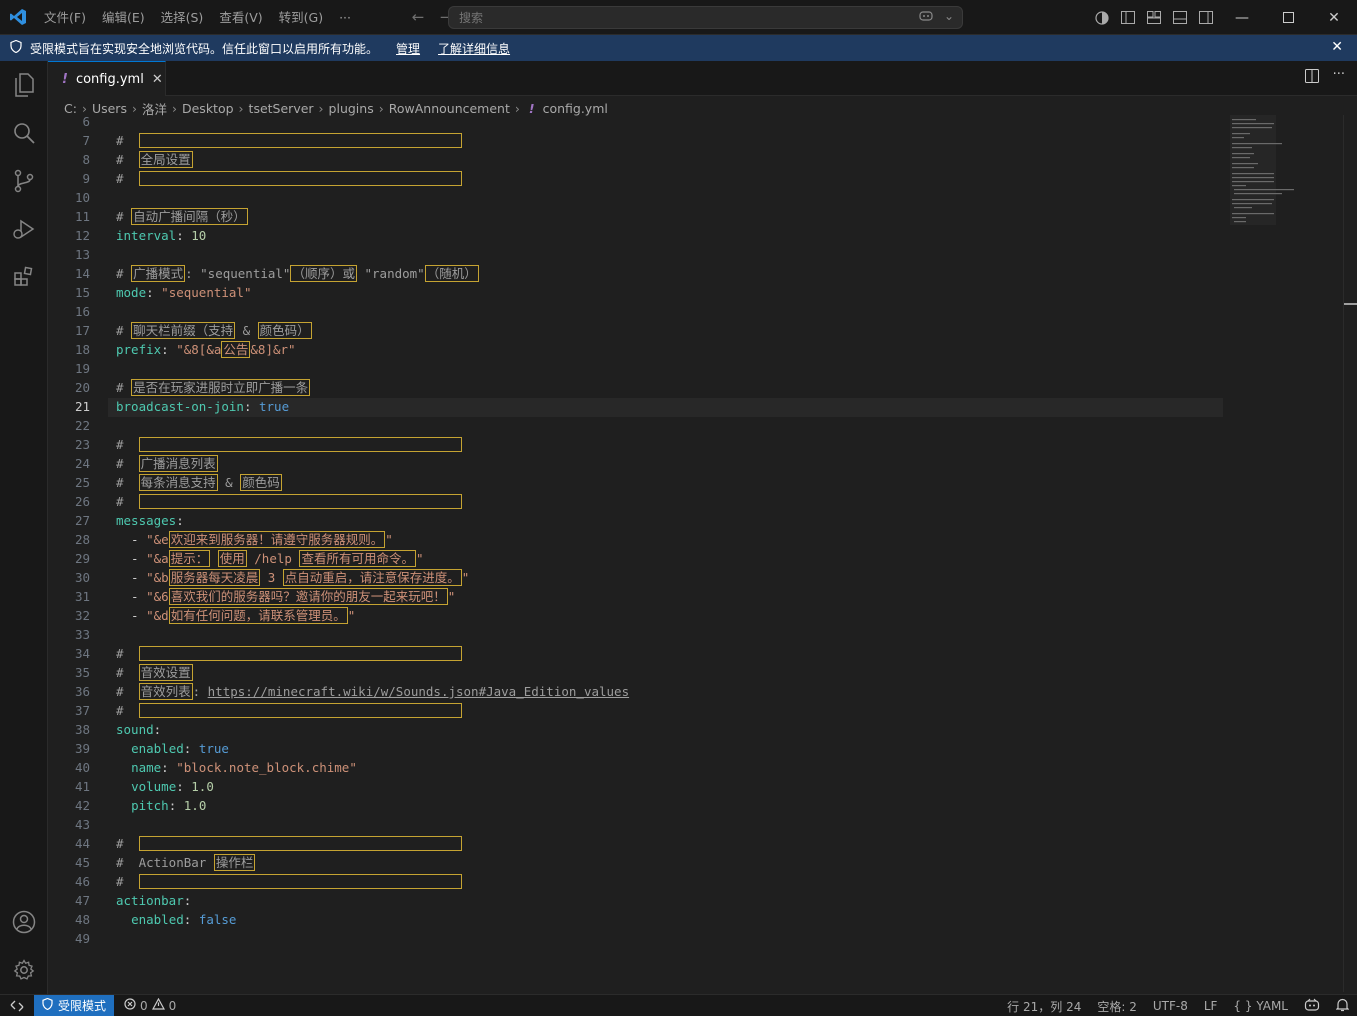 Image resolution: width=1357 pixels, height=1016 pixels. What do you see at coordinates (82, 672) in the screenshot?
I see `line-number: 35` at bounding box center [82, 672].